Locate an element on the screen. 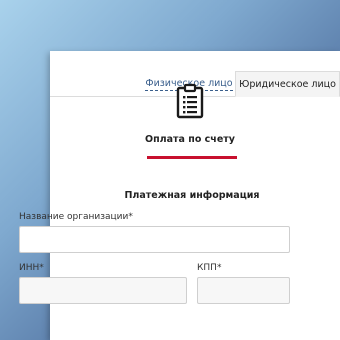  clipboard-icon is located at coordinates (190, 101).